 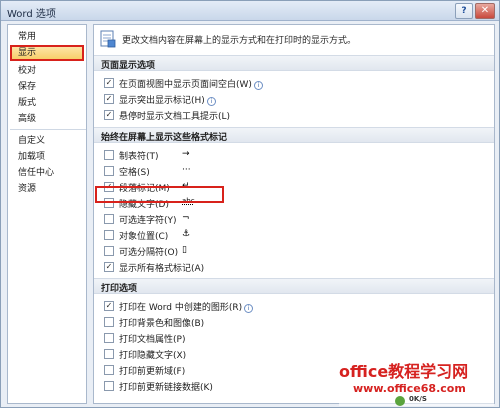 What do you see at coordinates (47, 157) in the screenshot?
I see `sidebar-item-addins: 加载项` at bounding box center [47, 157].